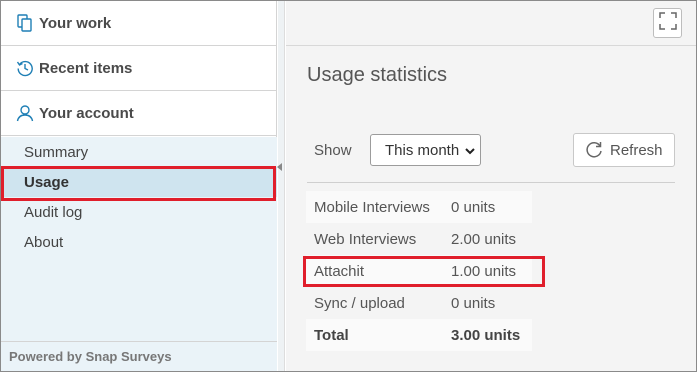  I want to click on collapse-arrow-icon, so click(280, 167).